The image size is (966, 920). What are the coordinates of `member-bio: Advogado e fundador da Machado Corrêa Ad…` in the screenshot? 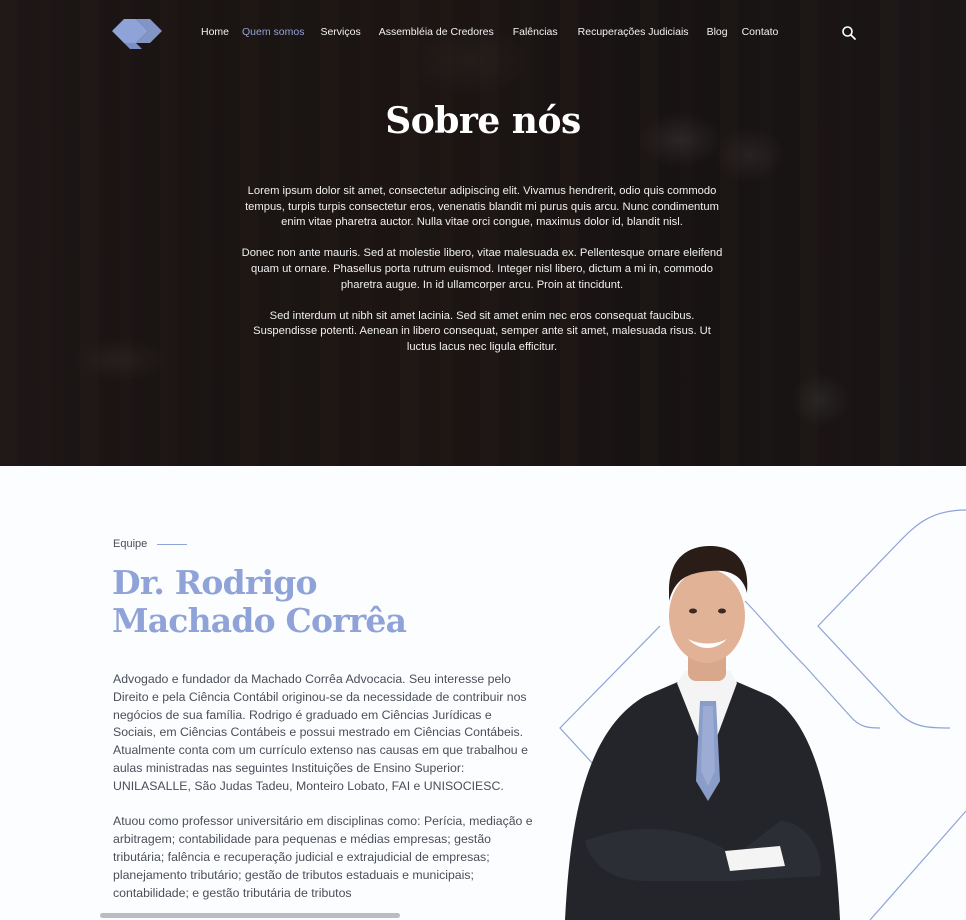 It's located at (323, 795).